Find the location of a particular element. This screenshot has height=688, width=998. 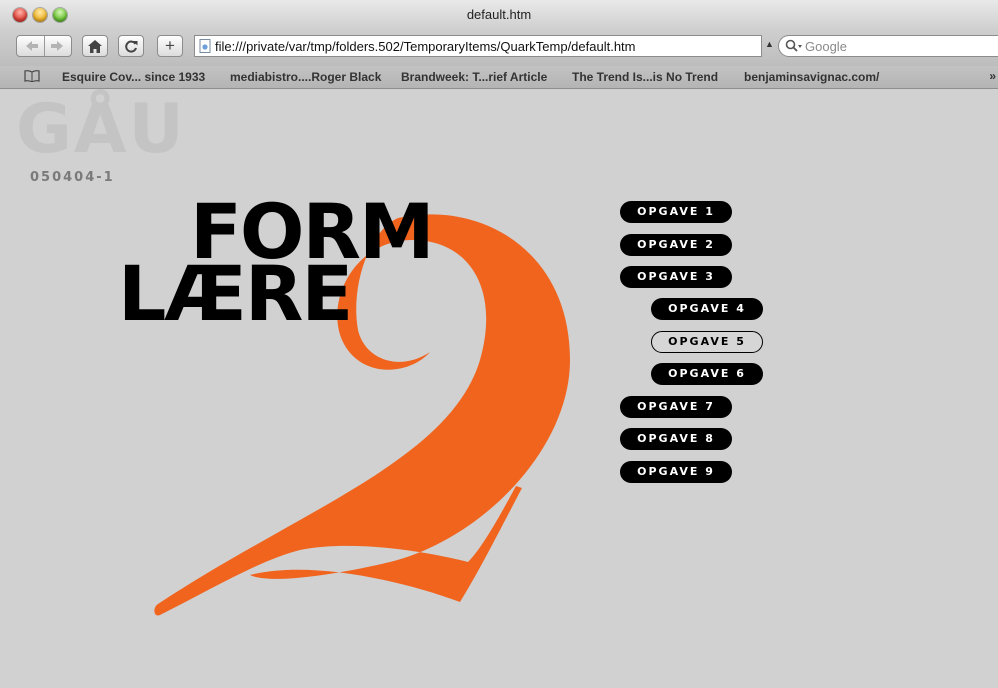

menu-opgave-2: OPGAVE 2 is located at coordinates (676, 245).